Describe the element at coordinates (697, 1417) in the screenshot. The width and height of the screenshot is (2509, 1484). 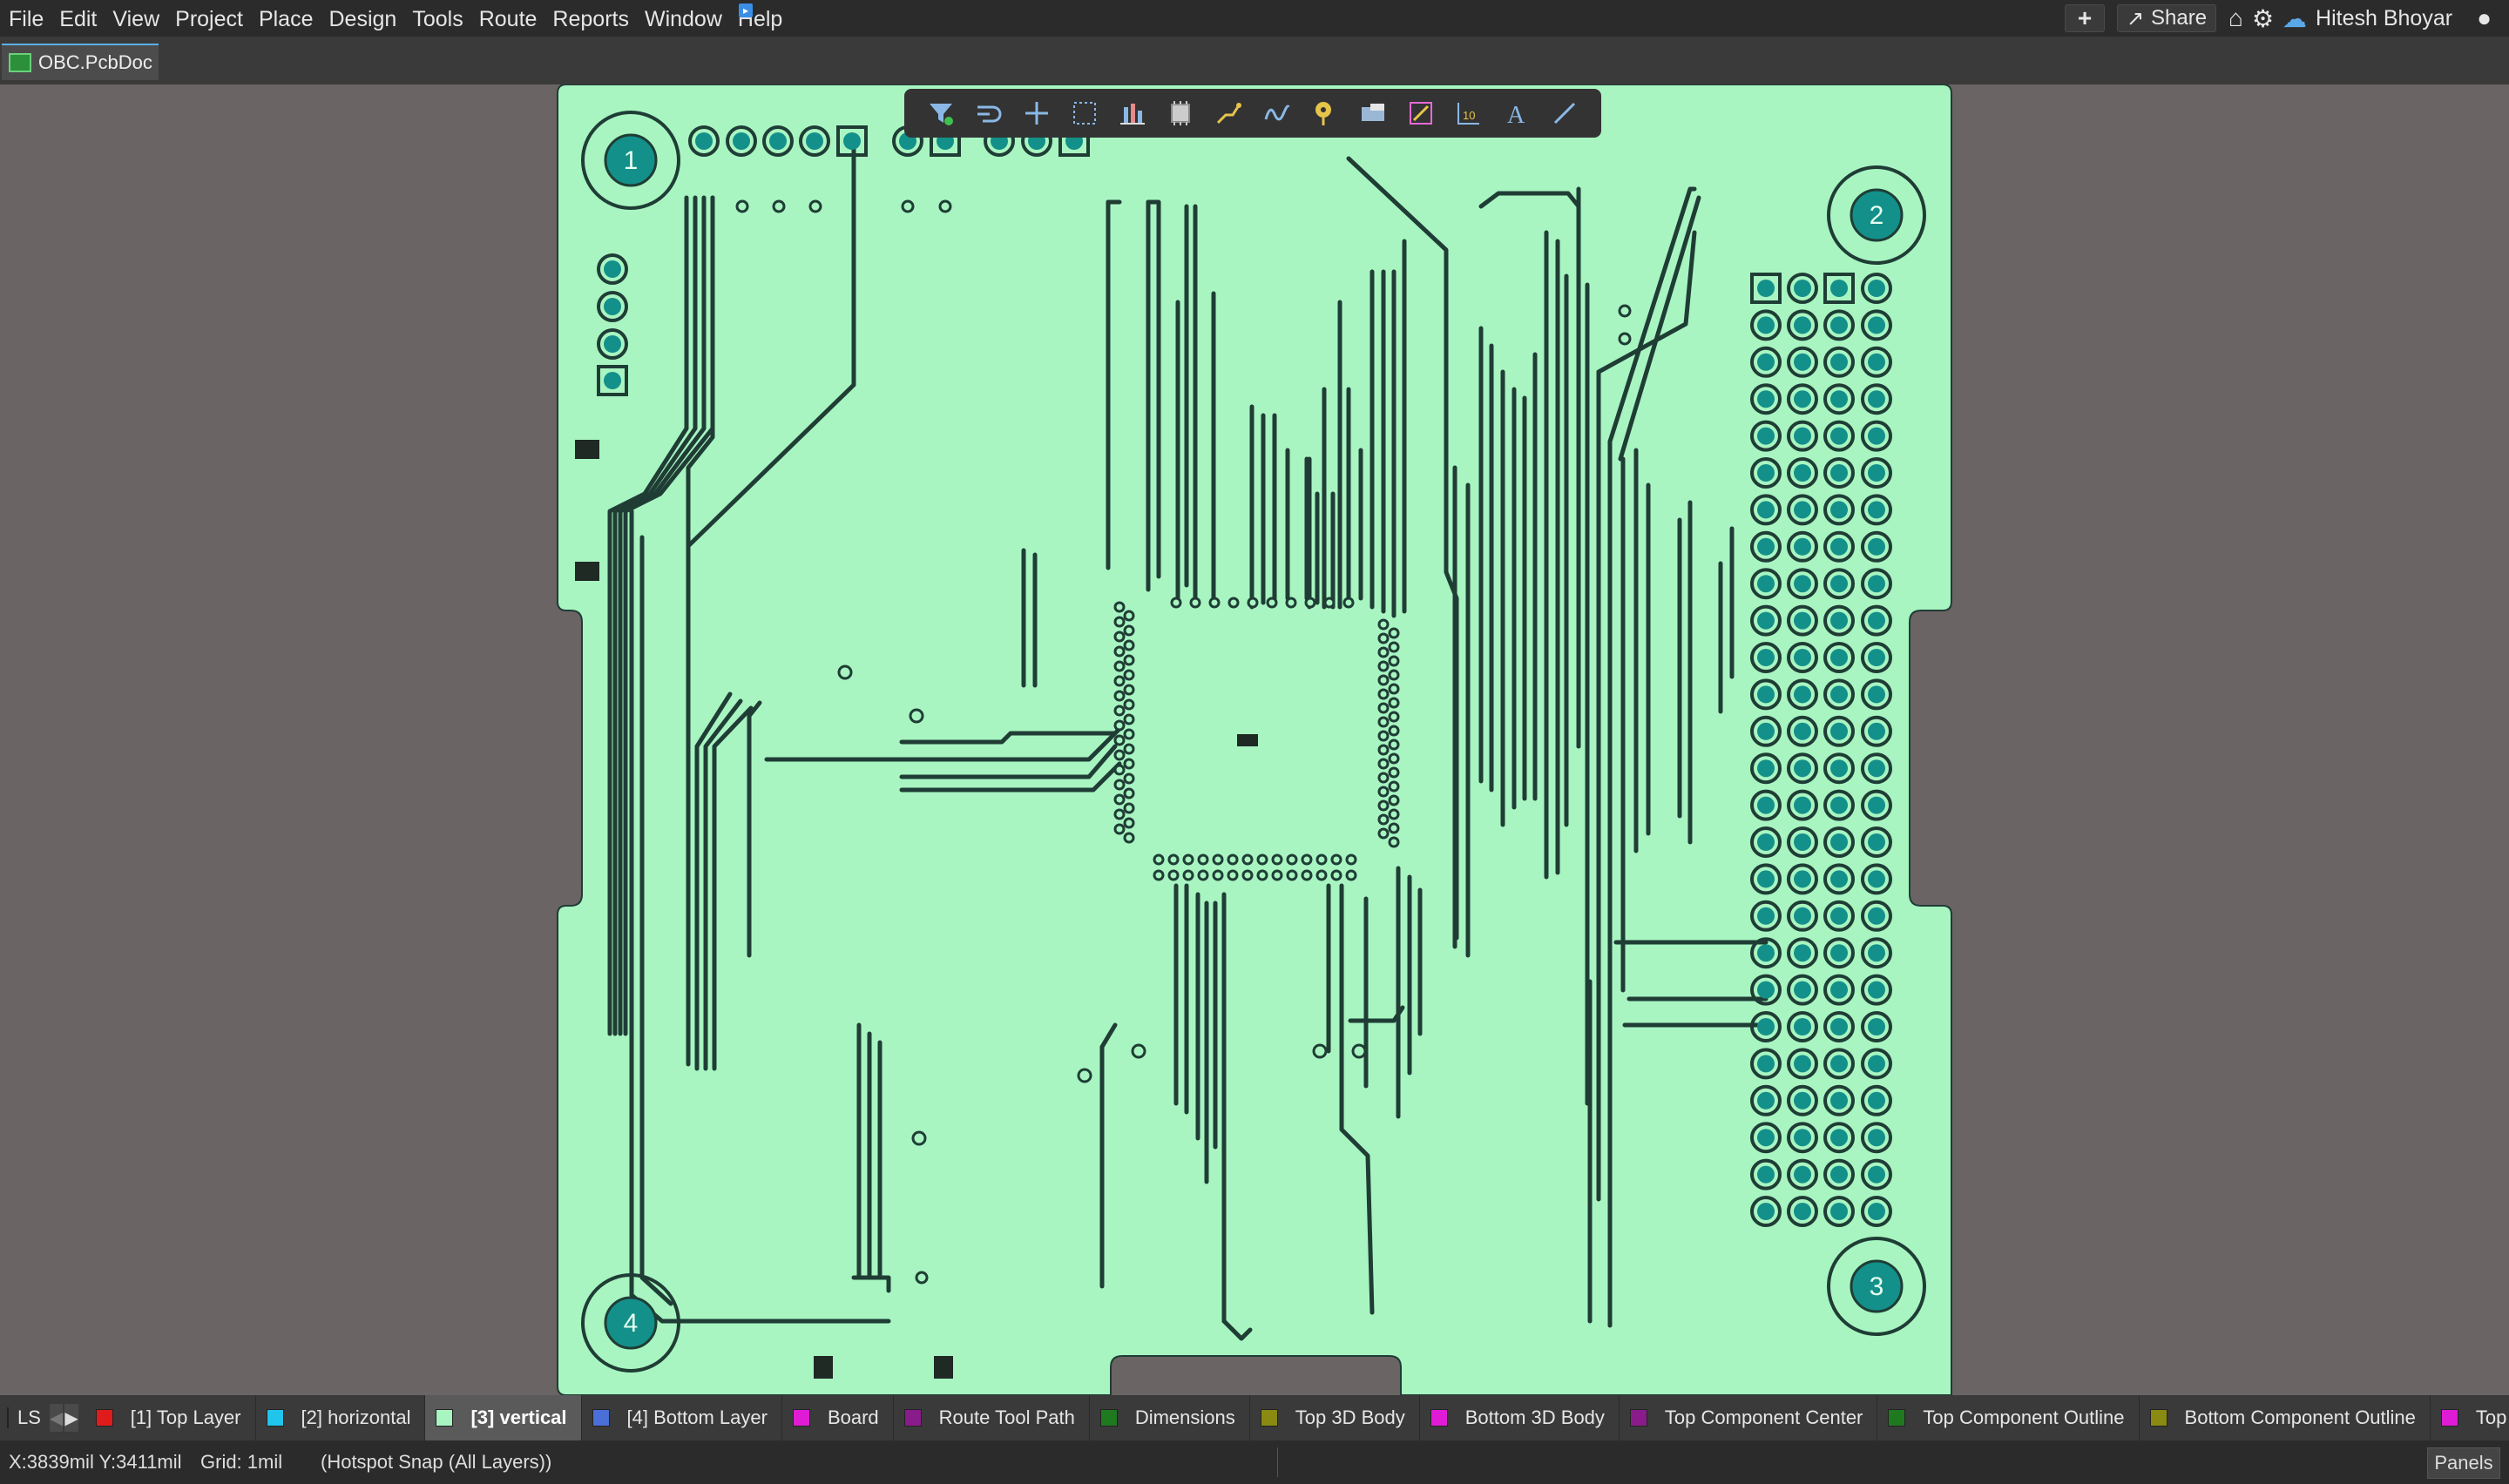
I see `layer-tab-label: [4] Bottom Layer` at that location.